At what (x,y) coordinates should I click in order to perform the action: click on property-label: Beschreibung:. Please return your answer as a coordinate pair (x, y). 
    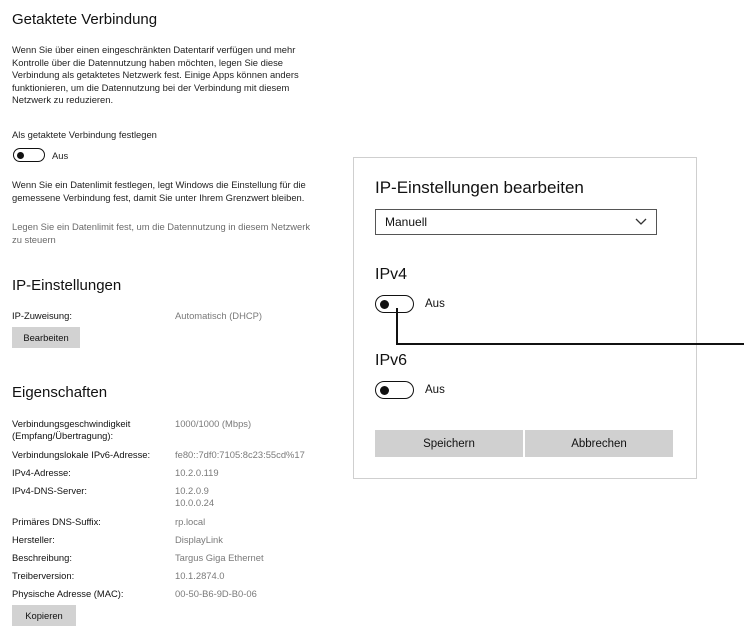
    Looking at the image, I should click on (42, 557).